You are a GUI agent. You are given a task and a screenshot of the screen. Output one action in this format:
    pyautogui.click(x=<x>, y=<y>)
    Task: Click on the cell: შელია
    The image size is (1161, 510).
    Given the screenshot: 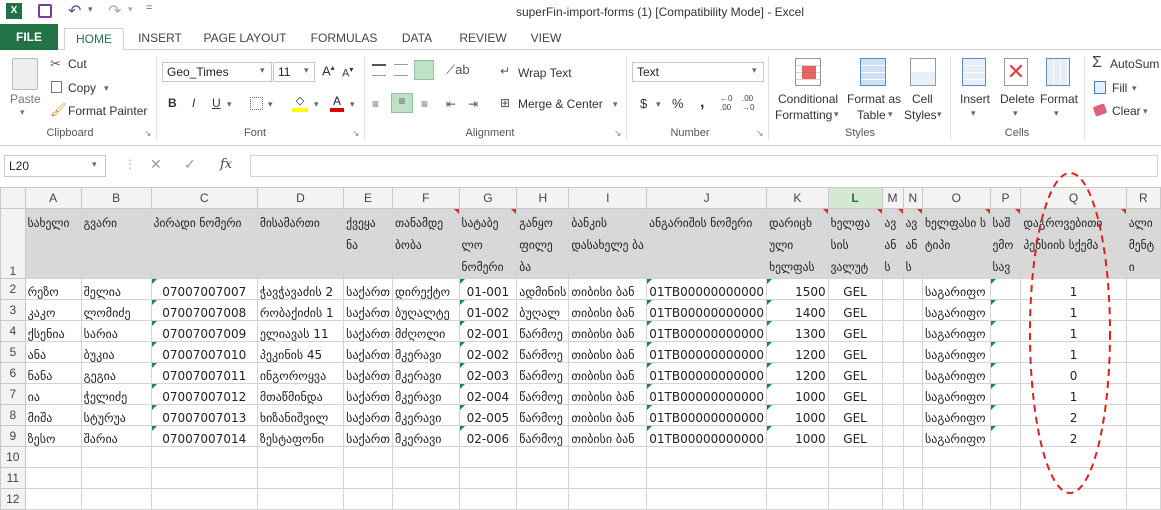 What is the action you would take?
    pyautogui.click(x=116, y=289)
    